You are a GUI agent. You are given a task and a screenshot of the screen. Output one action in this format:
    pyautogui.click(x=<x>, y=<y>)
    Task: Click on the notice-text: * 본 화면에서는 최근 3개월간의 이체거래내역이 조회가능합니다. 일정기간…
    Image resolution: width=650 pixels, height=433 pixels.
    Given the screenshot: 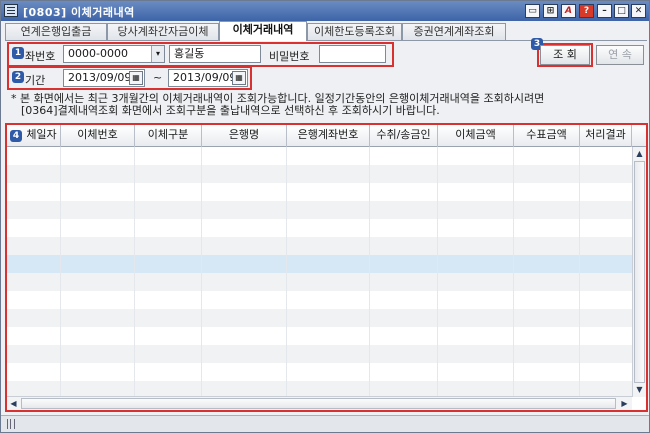 What is the action you would take?
    pyautogui.click(x=328, y=105)
    